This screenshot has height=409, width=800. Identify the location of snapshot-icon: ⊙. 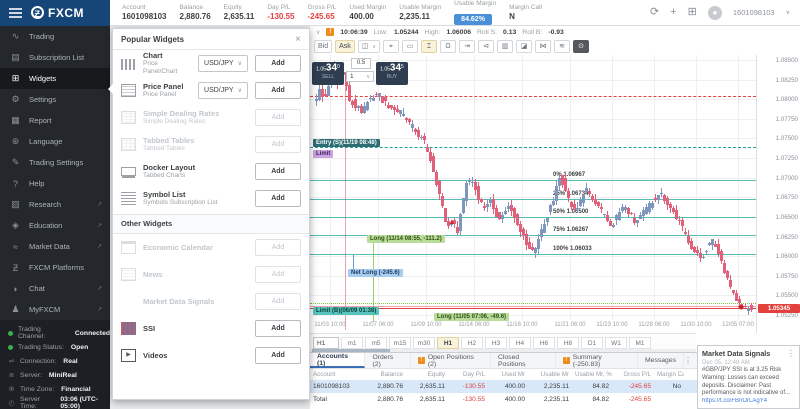
(581, 46).